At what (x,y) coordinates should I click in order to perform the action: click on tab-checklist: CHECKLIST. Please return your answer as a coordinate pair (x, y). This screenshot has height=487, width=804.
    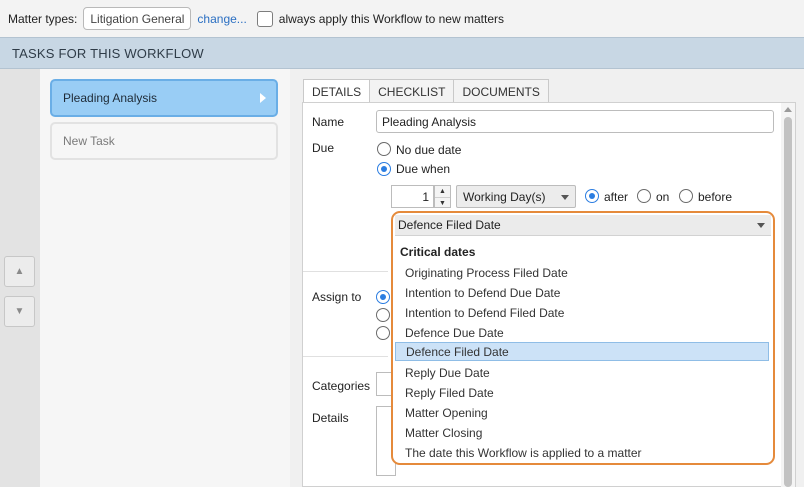
    Looking at the image, I should click on (412, 91).